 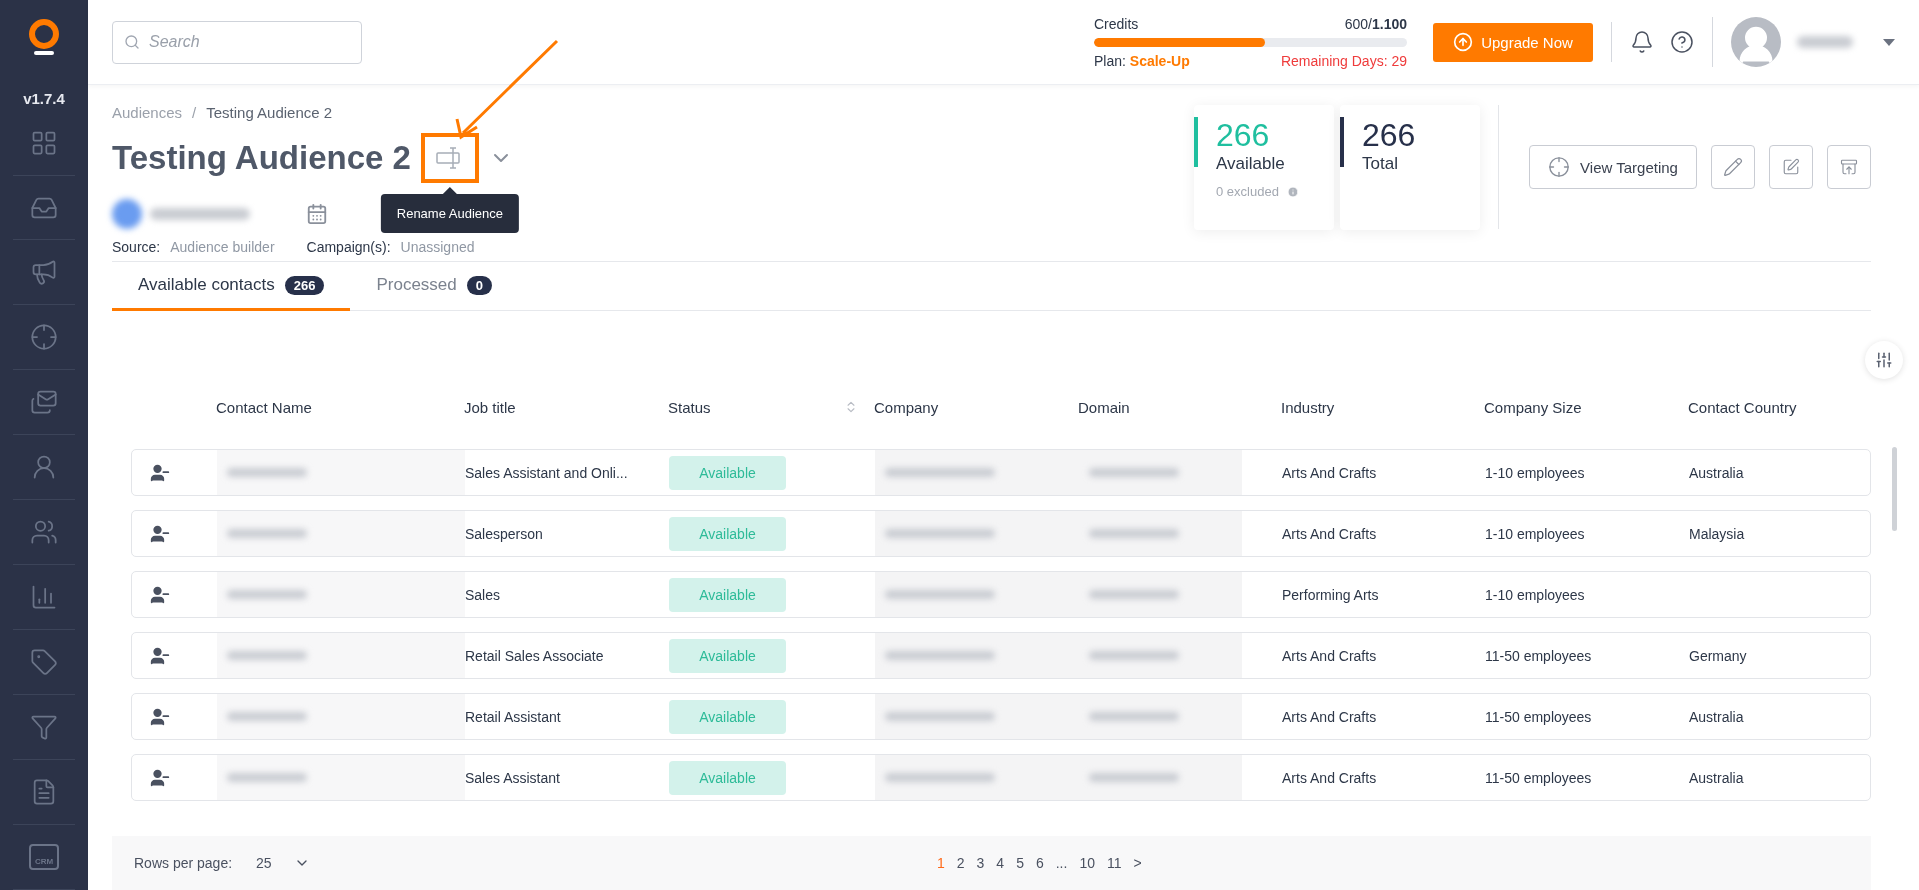 I want to click on page-link: 2, so click(x=960, y=863).